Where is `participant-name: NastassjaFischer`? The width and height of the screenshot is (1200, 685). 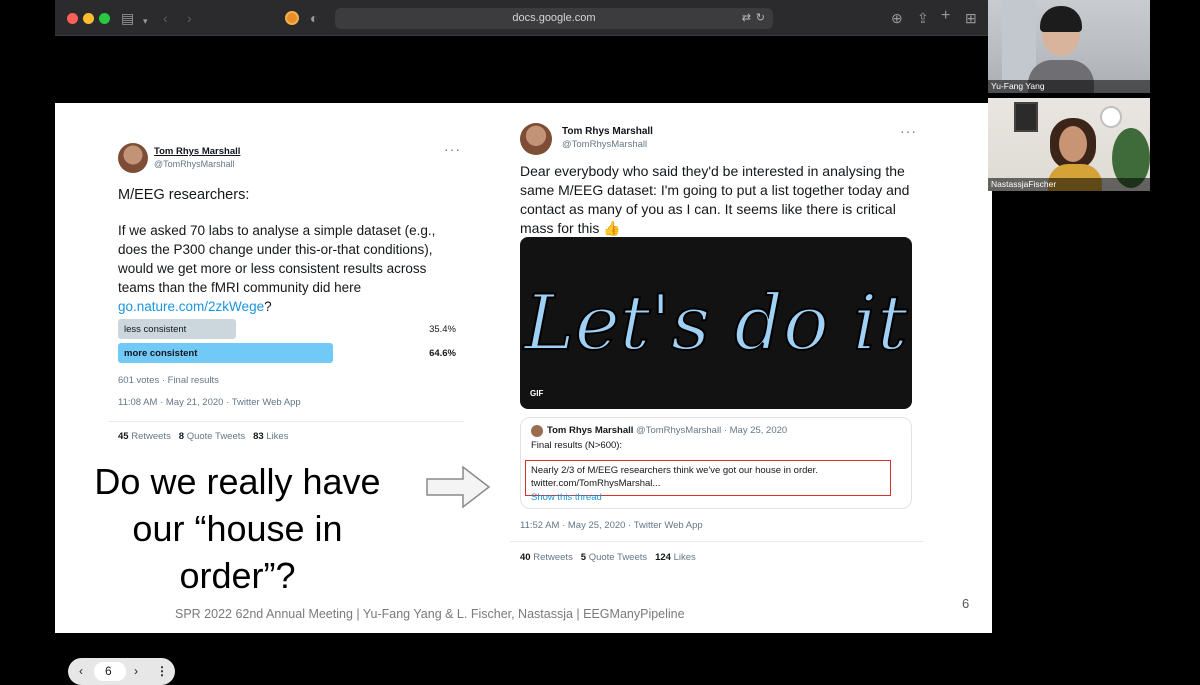
participant-name: NastassjaFischer is located at coordinates (1069, 184).